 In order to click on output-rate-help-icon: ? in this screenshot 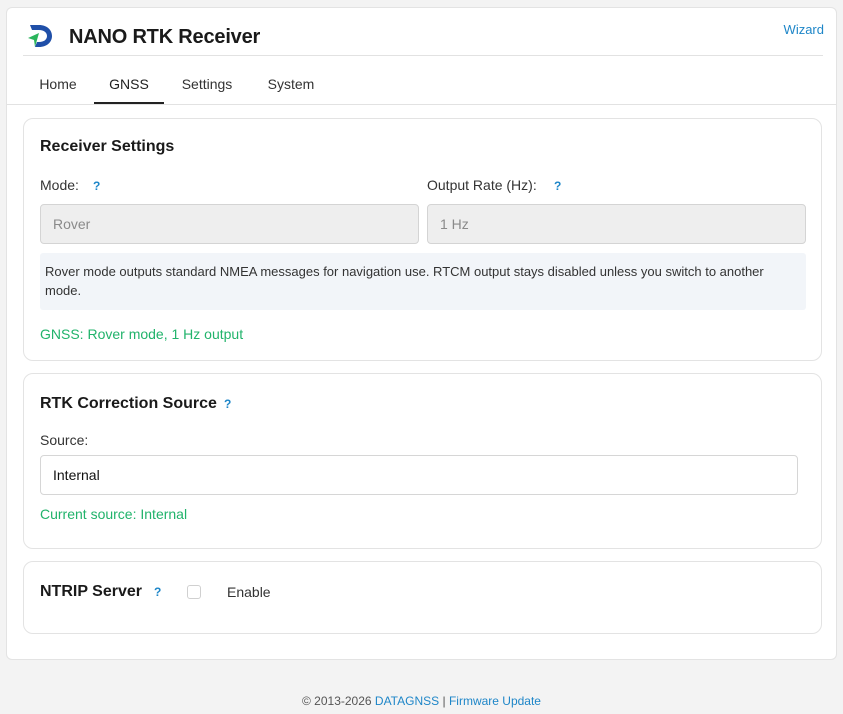, I will do `click(557, 186)`.